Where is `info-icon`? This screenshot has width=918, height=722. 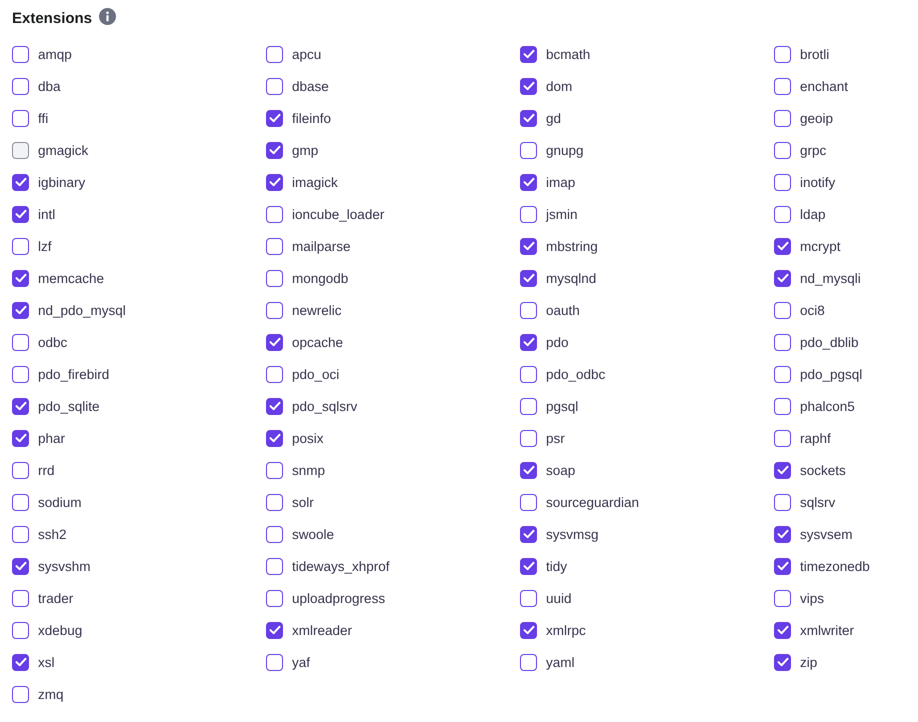
info-icon is located at coordinates (107, 16).